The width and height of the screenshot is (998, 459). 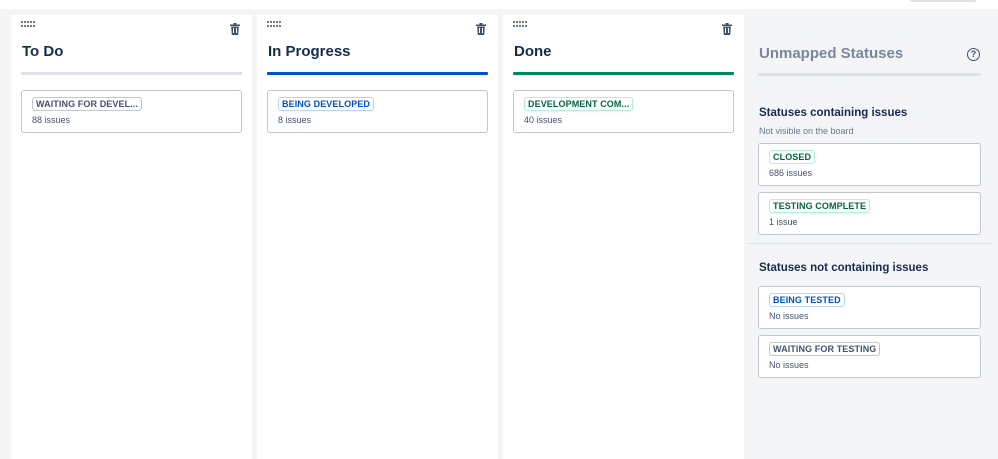 What do you see at coordinates (42, 51) in the screenshot?
I see `column-title: To Do` at bounding box center [42, 51].